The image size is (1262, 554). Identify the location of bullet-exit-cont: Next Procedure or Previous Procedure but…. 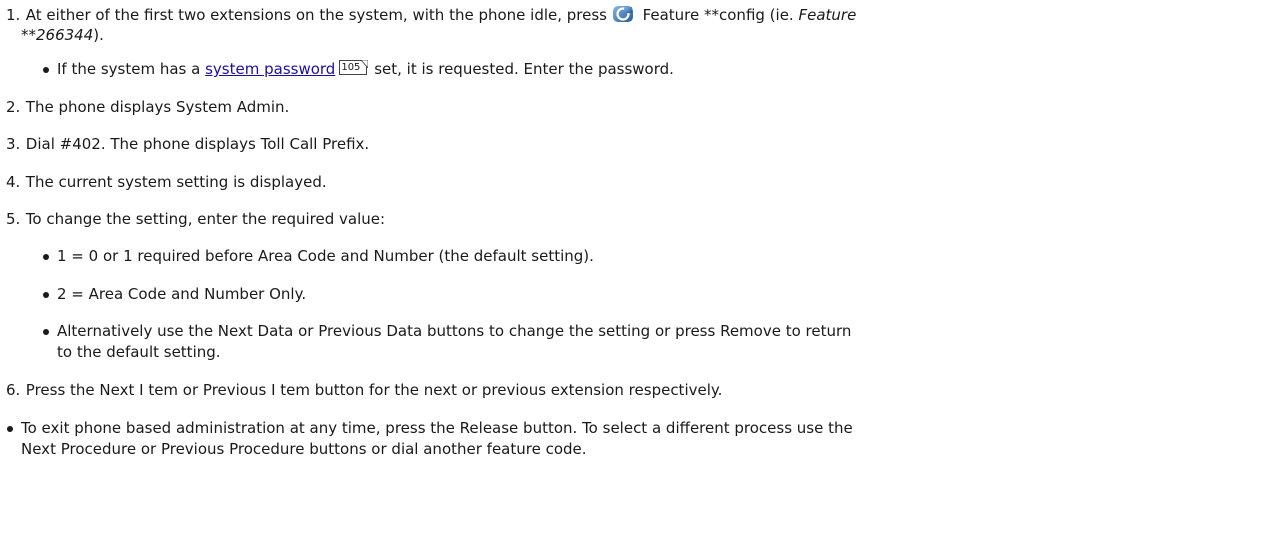
(621, 449).